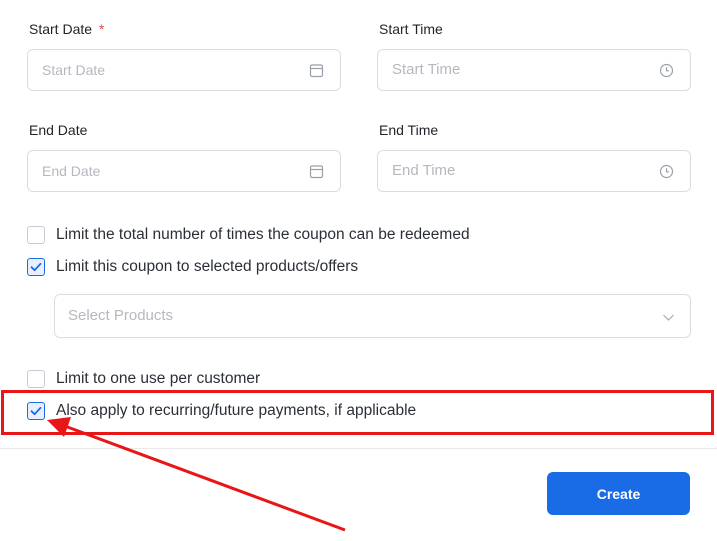 The width and height of the screenshot is (717, 541). I want to click on annotation-arrow-icon, so click(196, 474).